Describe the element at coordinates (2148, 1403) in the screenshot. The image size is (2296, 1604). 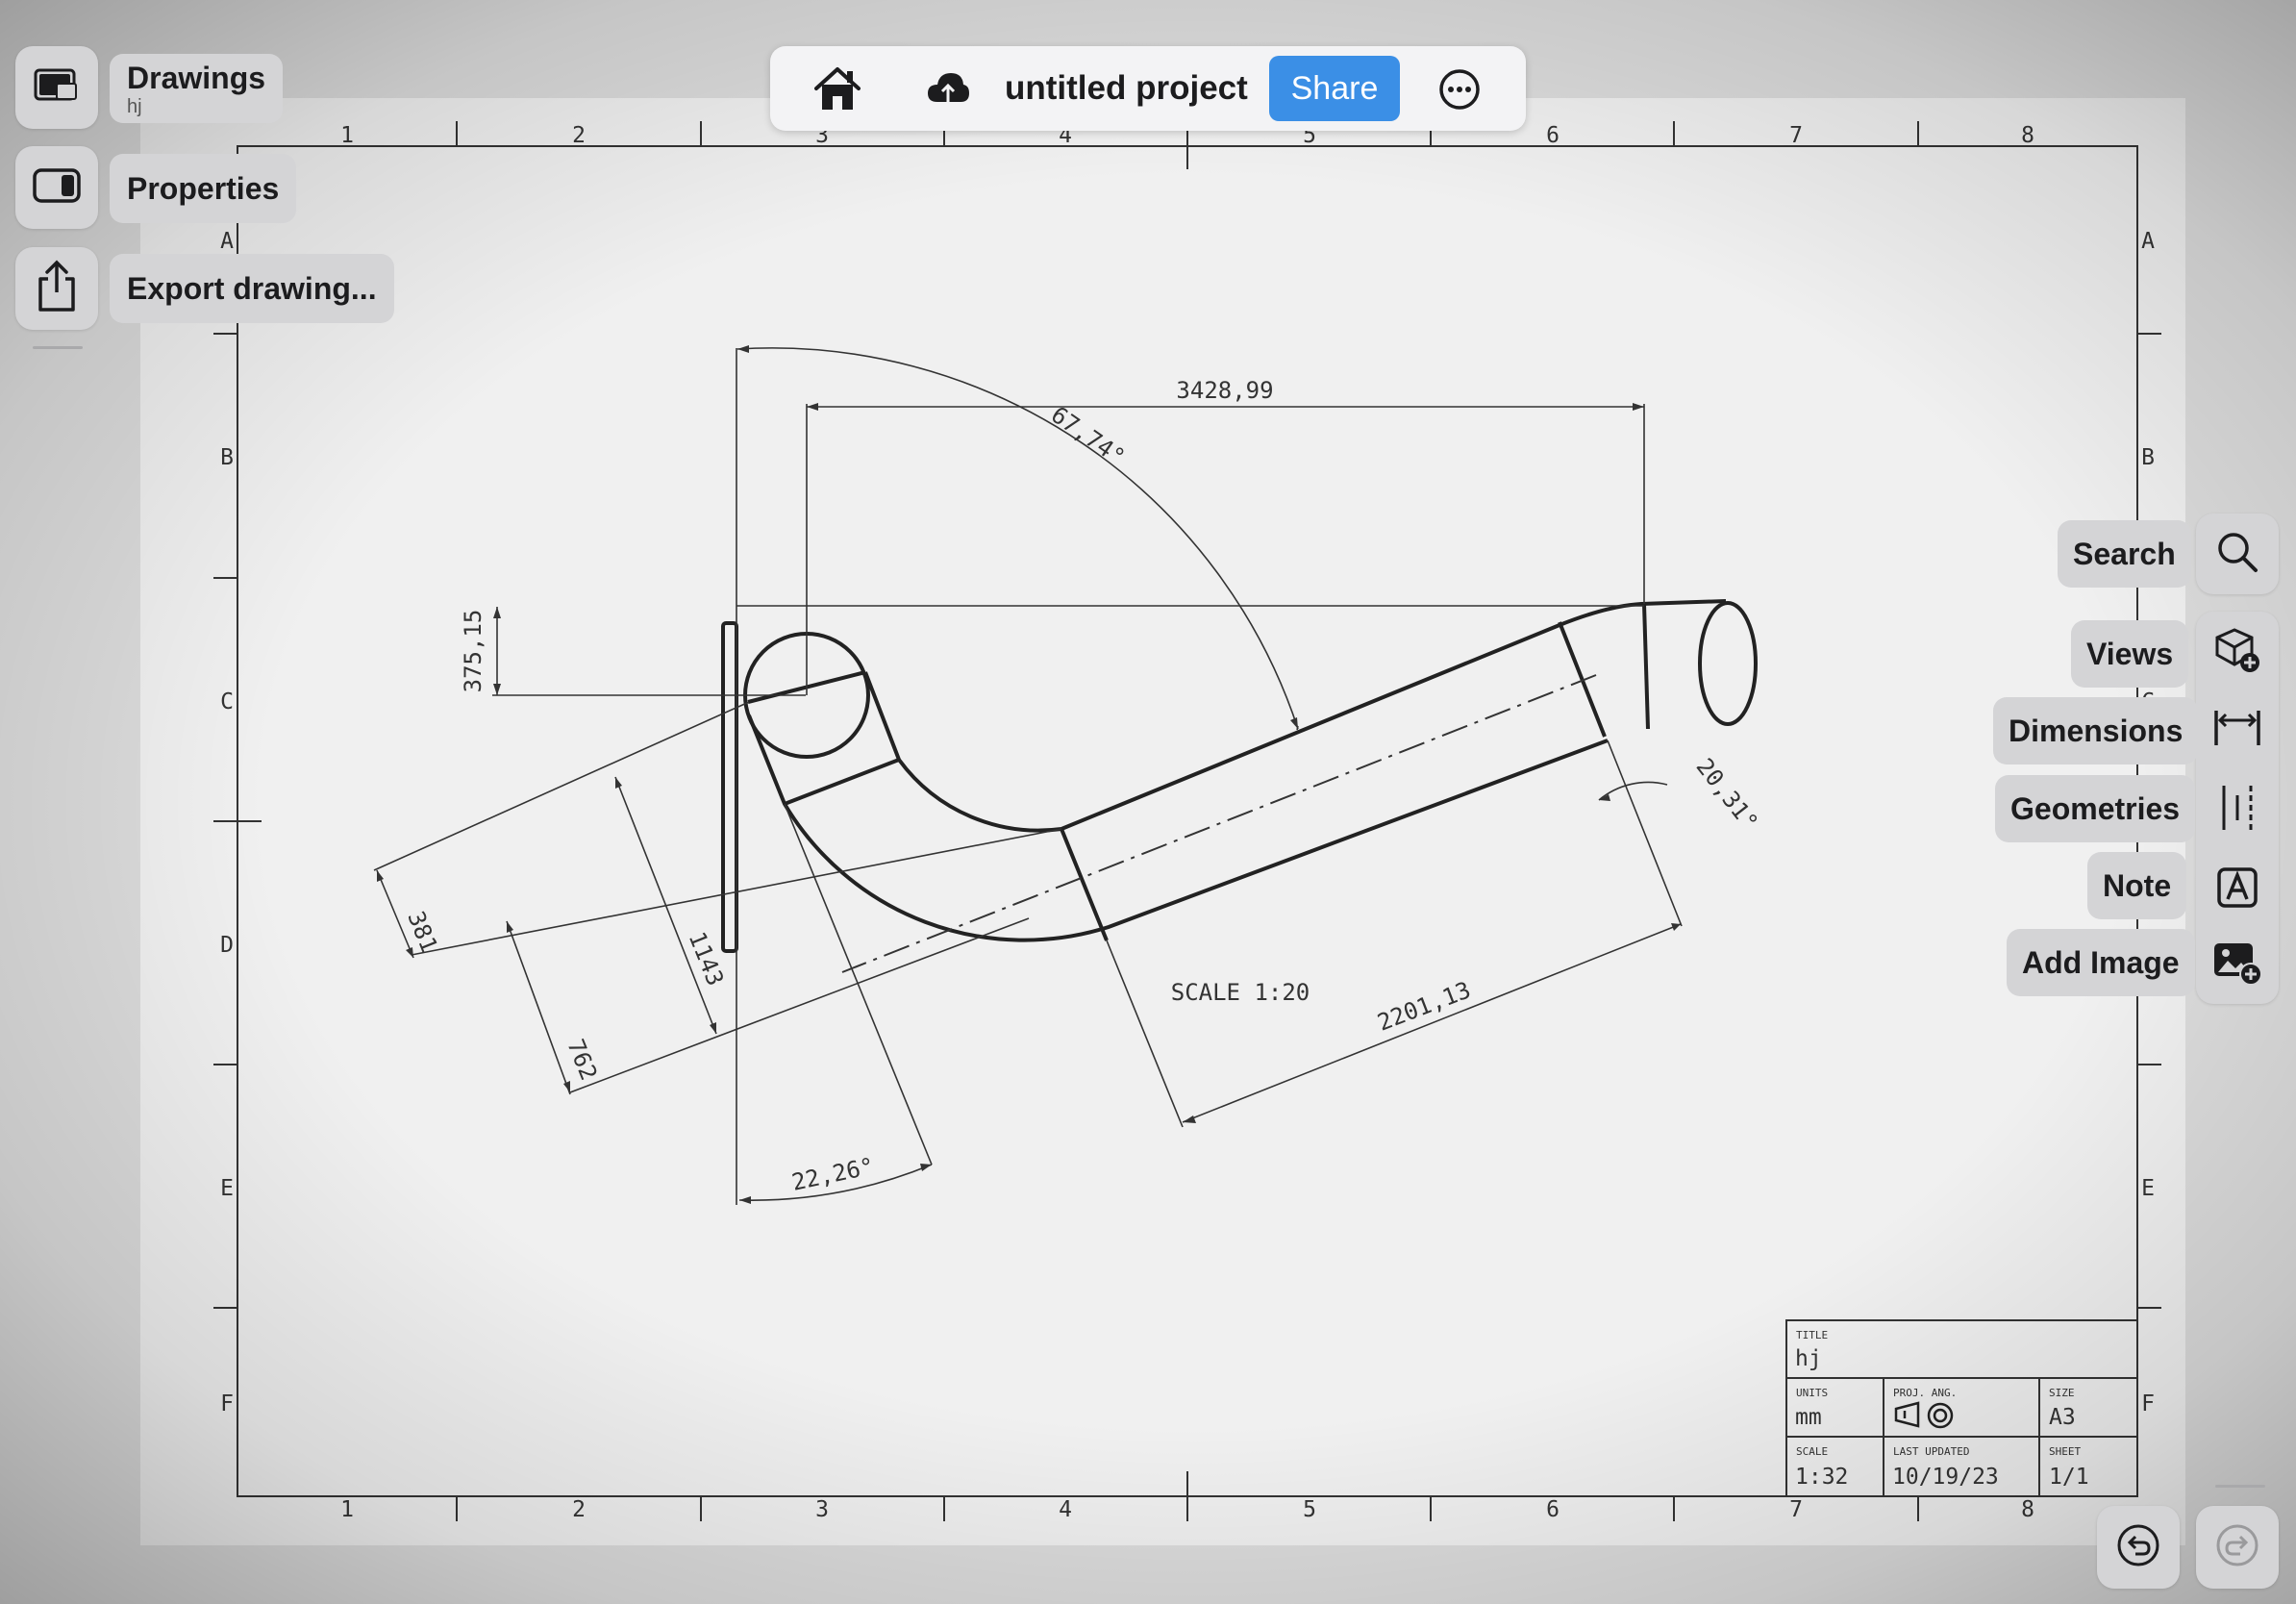
I see `row-letter-right: F` at that location.